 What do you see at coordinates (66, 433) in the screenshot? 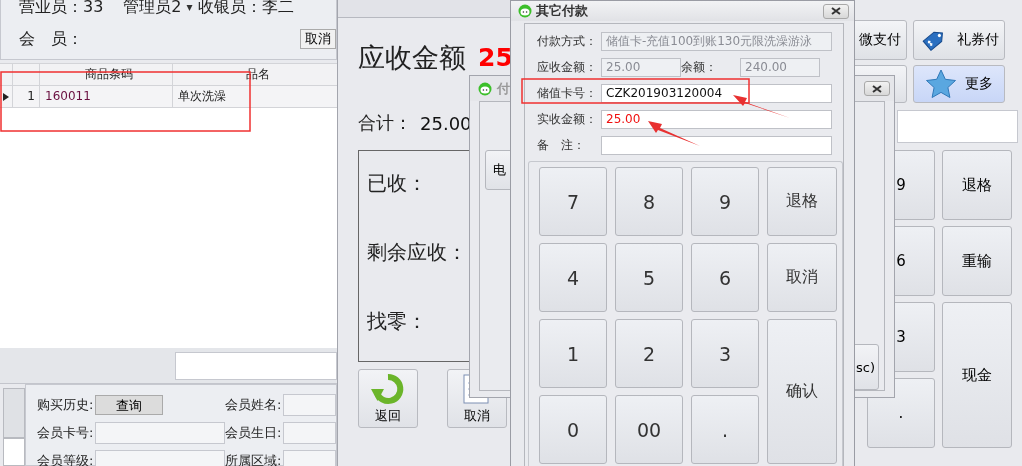
I see `field-label: 会员卡号:` at bounding box center [66, 433].